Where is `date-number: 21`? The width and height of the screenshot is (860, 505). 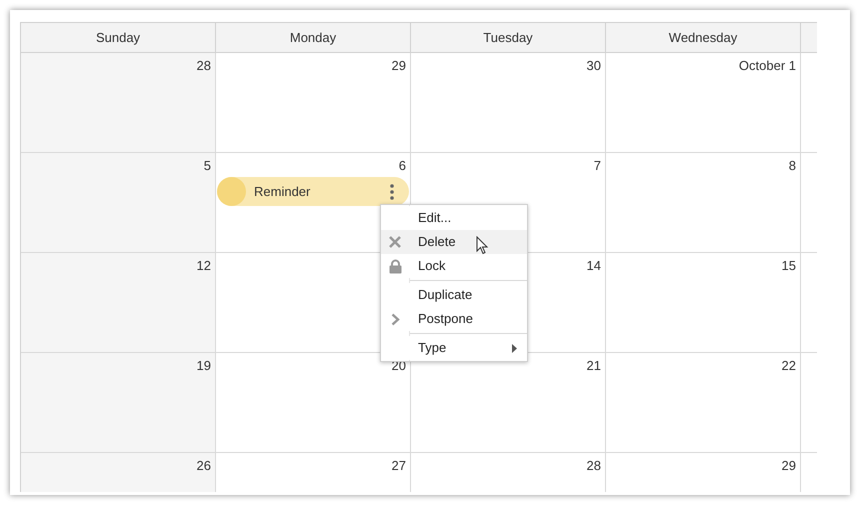 date-number: 21 is located at coordinates (593, 367).